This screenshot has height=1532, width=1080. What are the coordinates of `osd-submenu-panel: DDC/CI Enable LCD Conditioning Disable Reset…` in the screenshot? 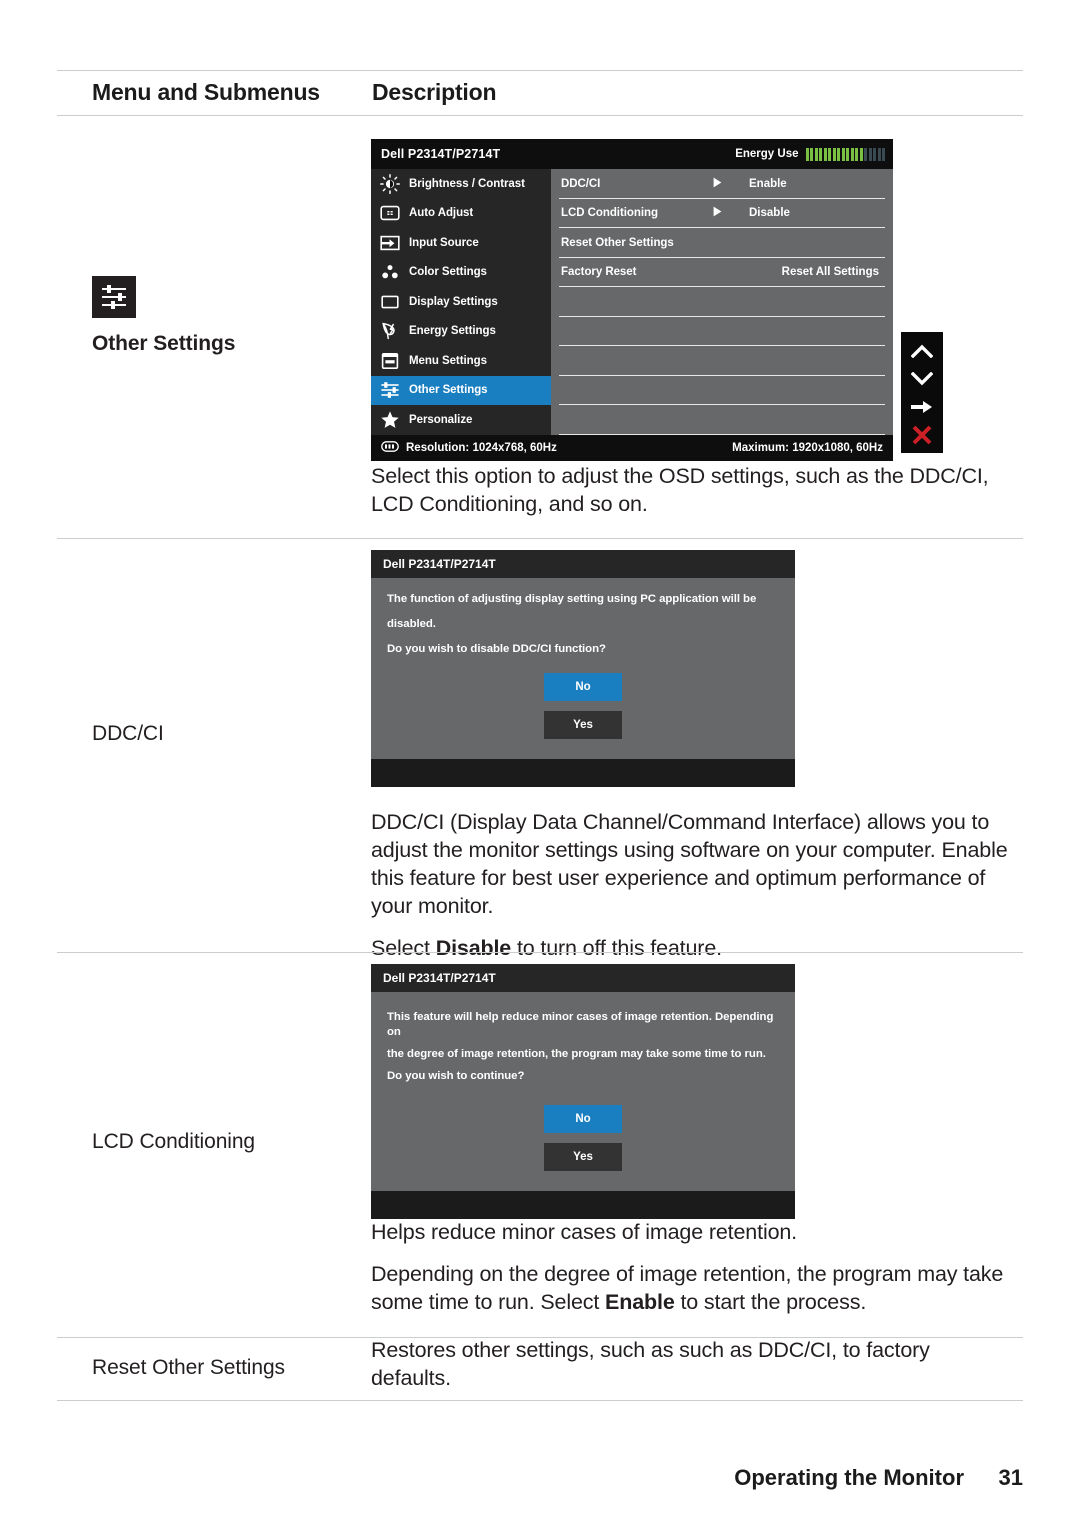 It's located at (722, 302).